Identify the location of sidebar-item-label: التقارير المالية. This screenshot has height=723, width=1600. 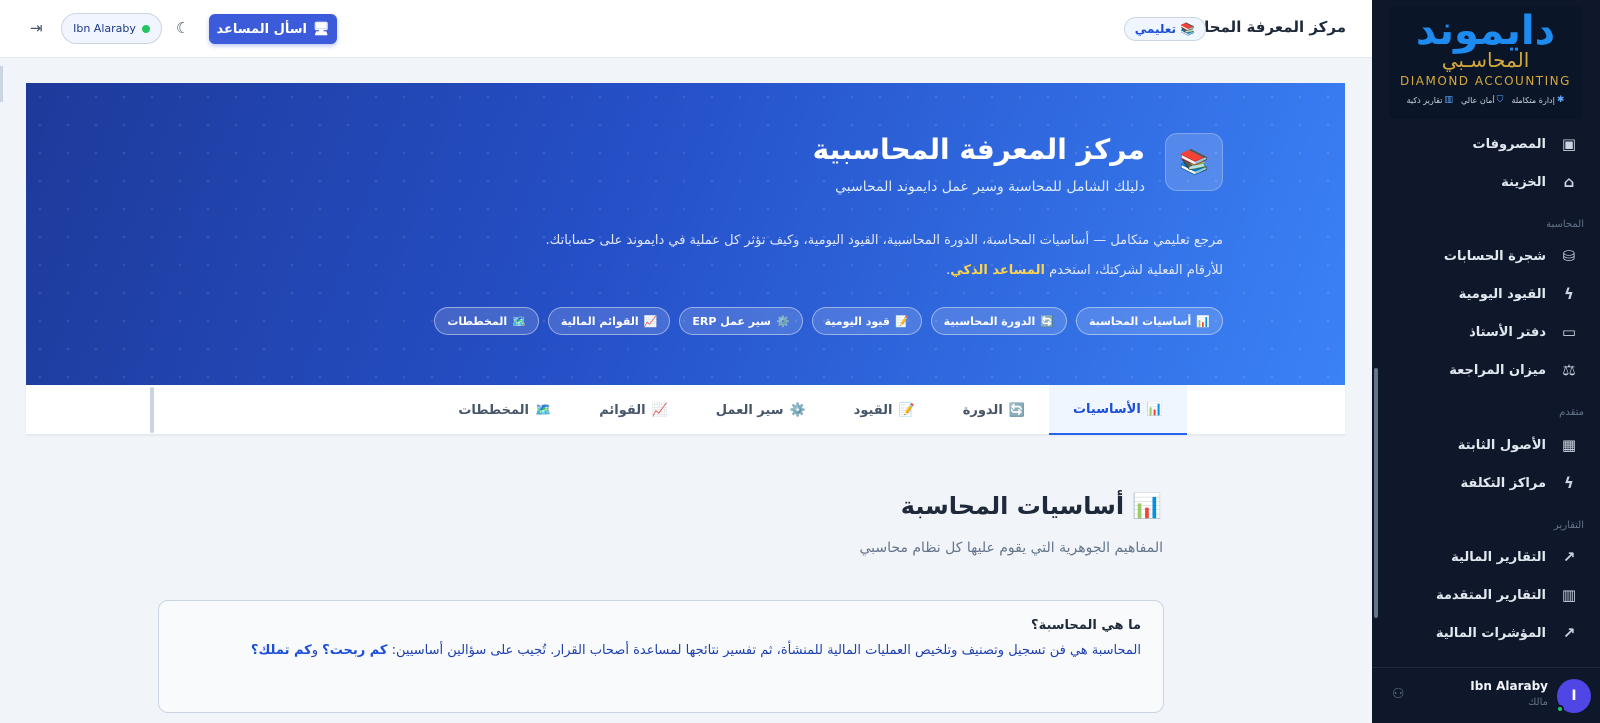
(1498, 557).